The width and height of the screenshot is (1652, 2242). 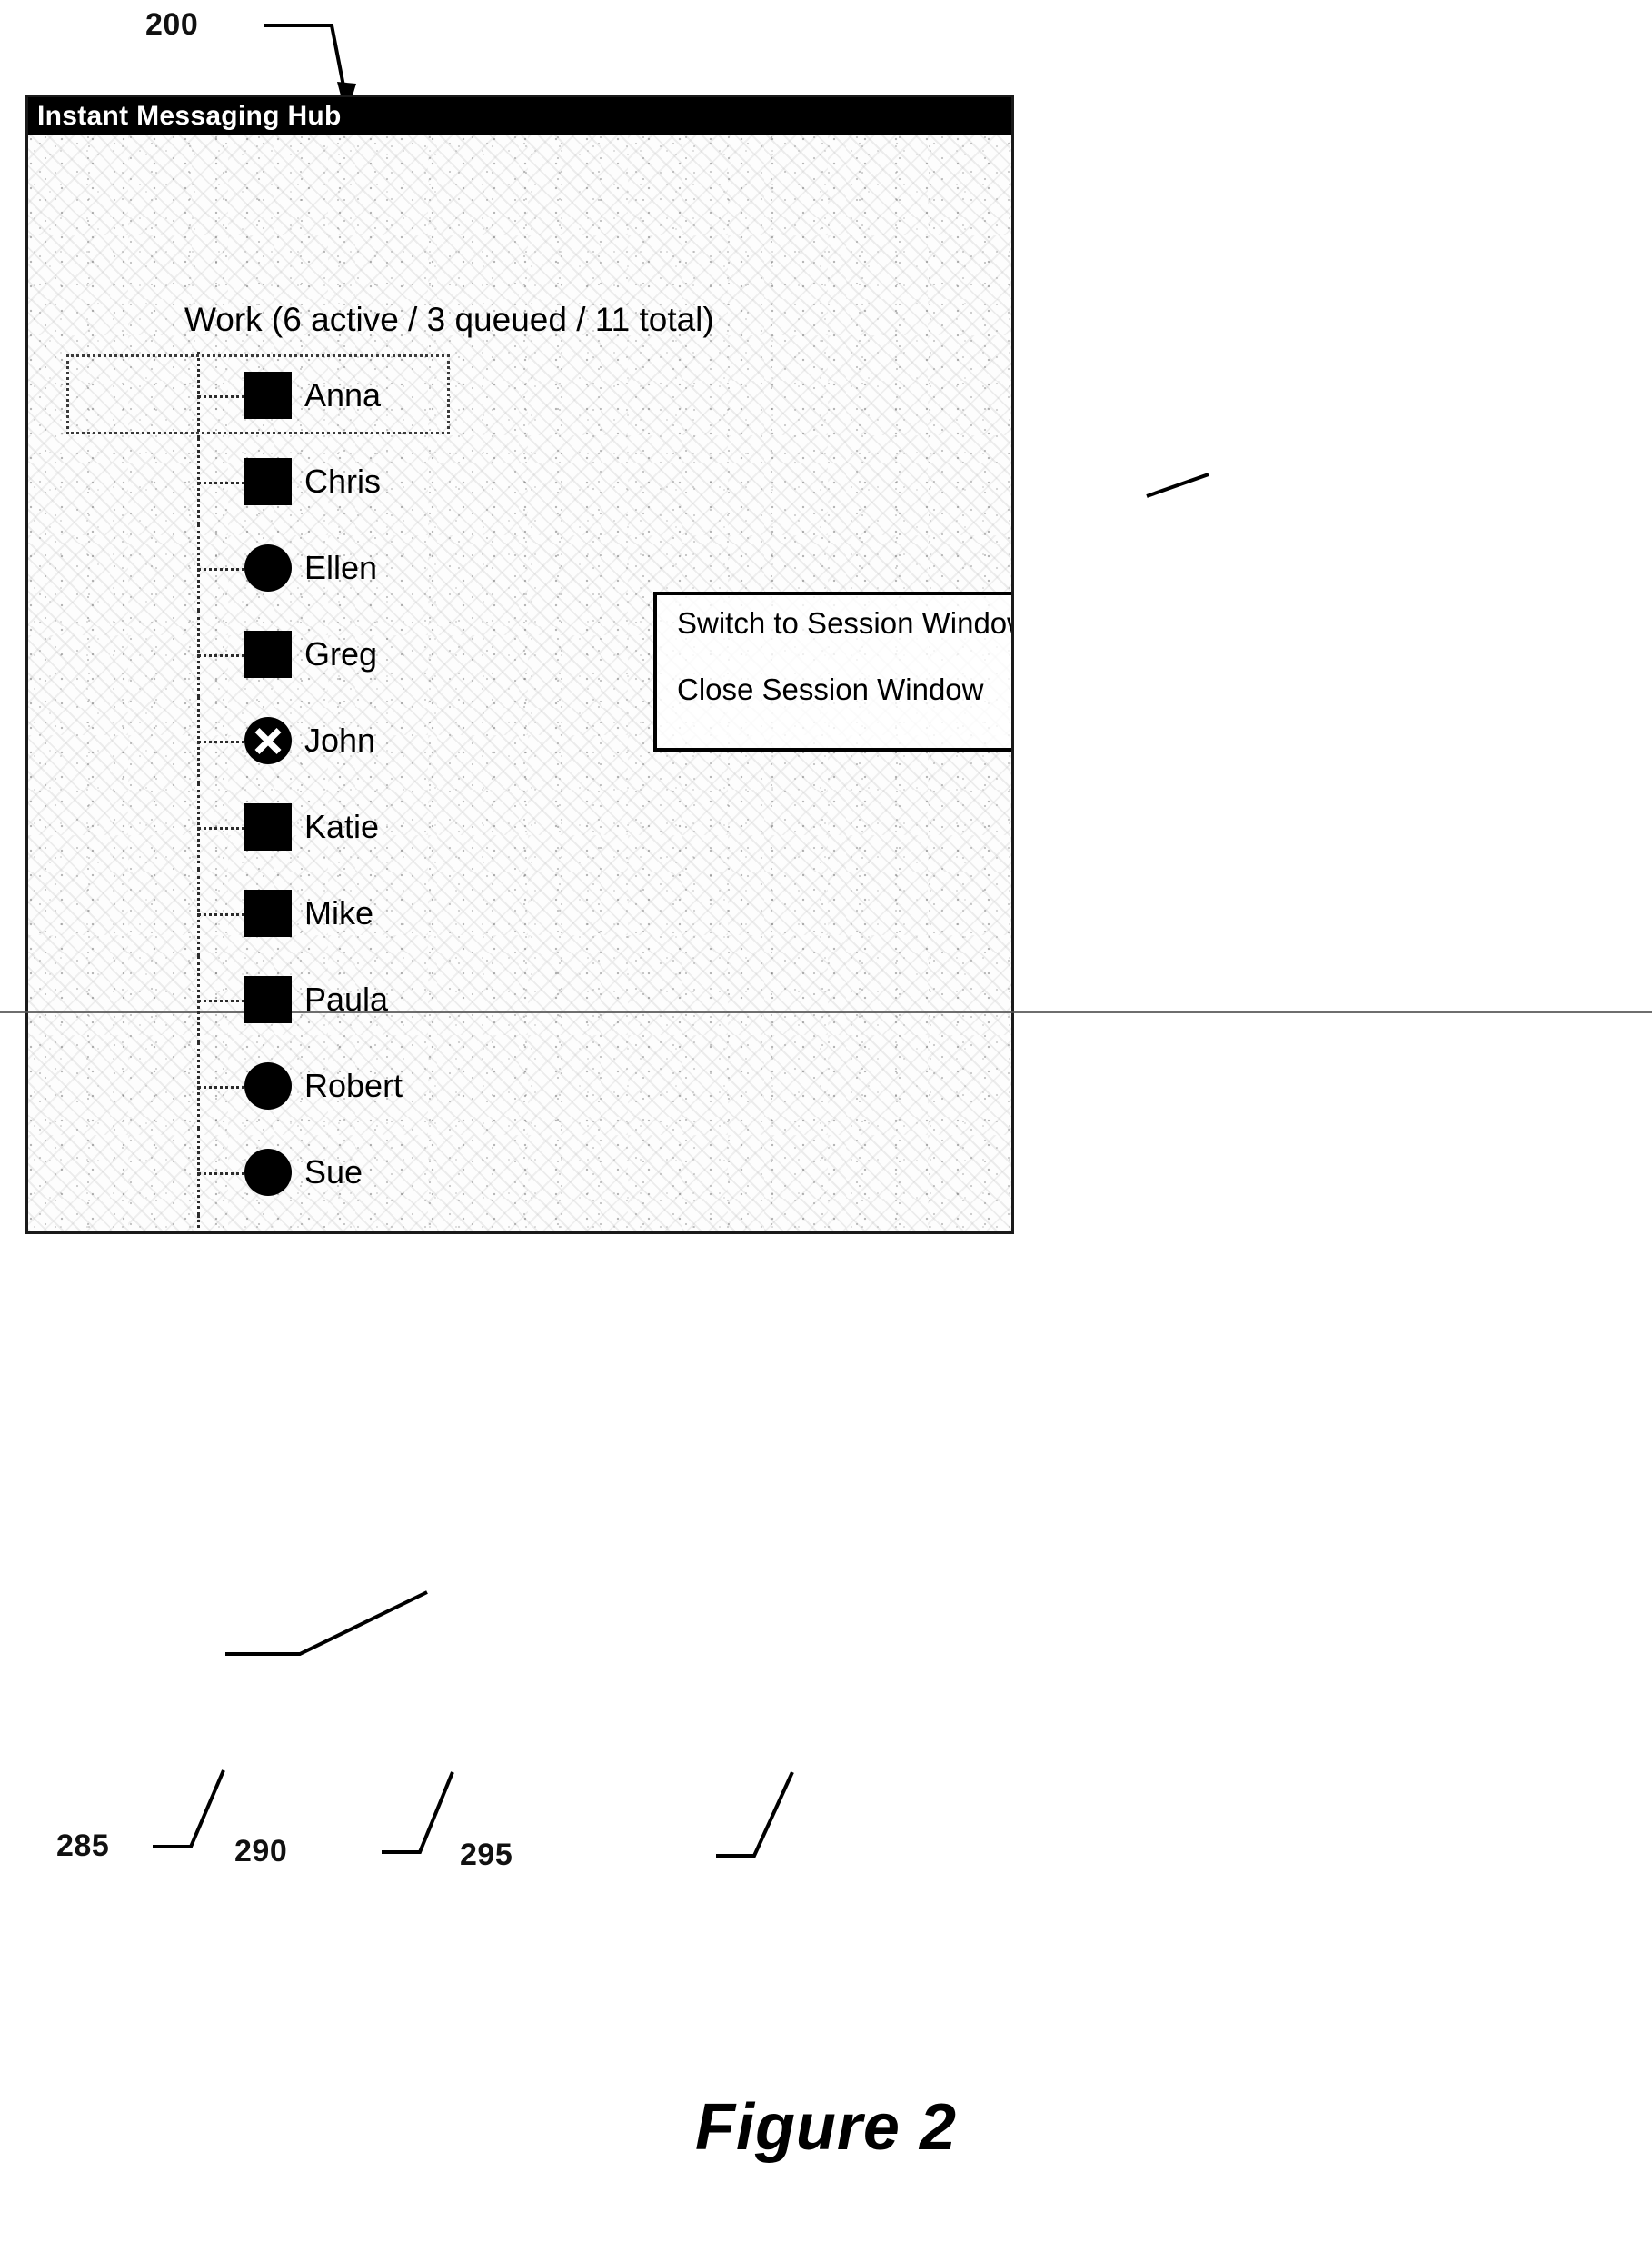 What do you see at coordinates (353, 1085) in the screenshot?
I see `contact-name: Robert` at bounding box center [353, 1085].